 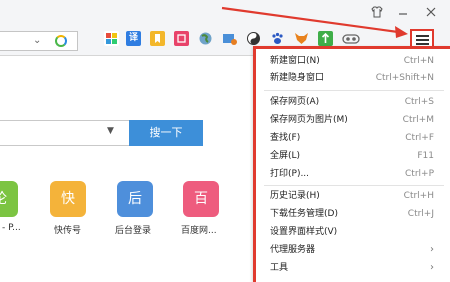 I want to click on menu-item-tools: 工具 ›, so click(x=358, y=268).